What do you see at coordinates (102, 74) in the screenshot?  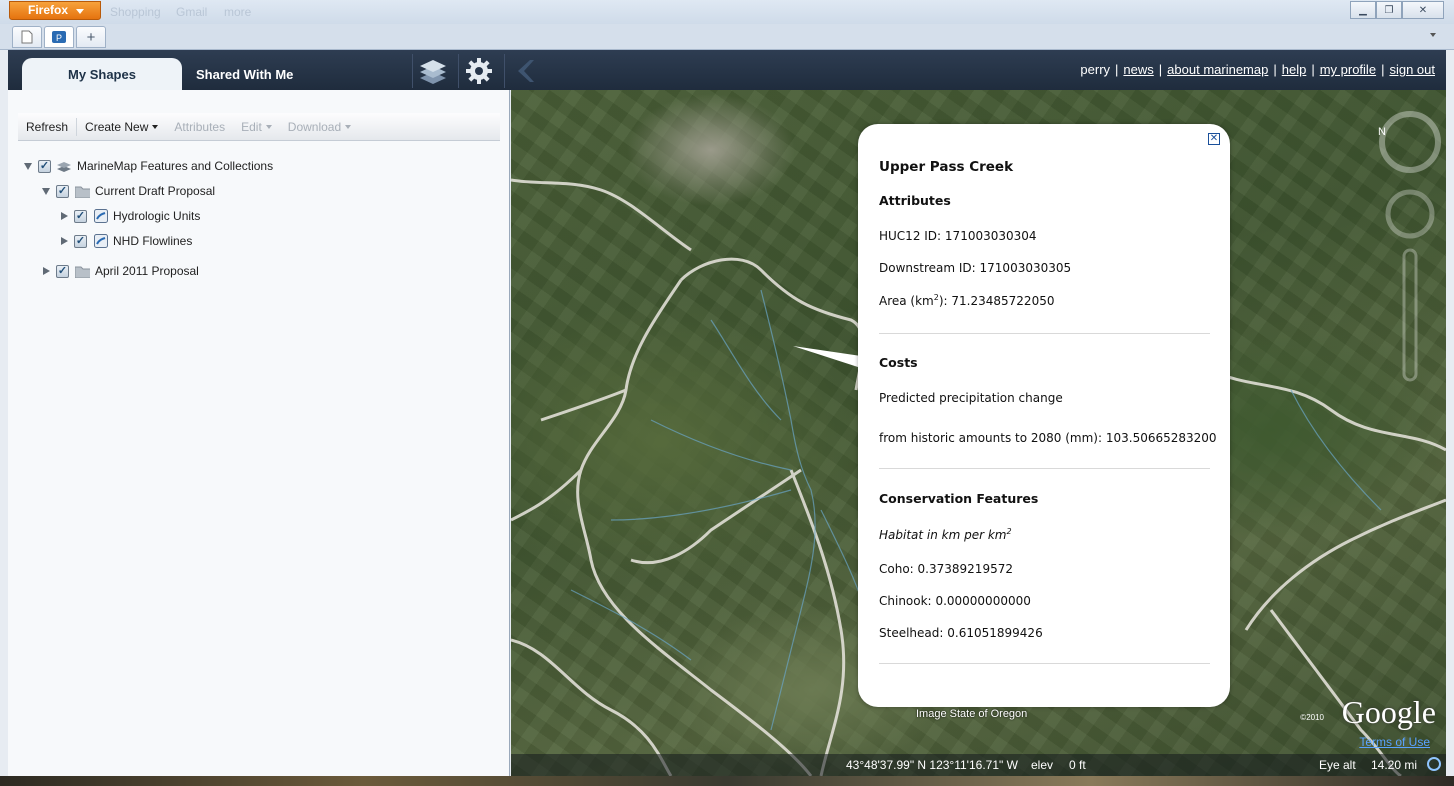 I see `tab-my-shapes: My Shapes` at bounding box center [102, 74].